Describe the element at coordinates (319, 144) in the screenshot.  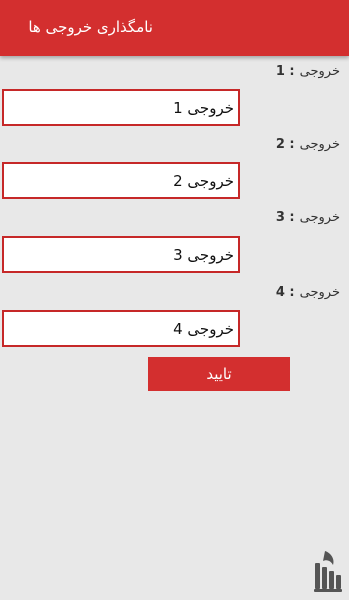
I see `output-2-label-text: خروجی` at that location.